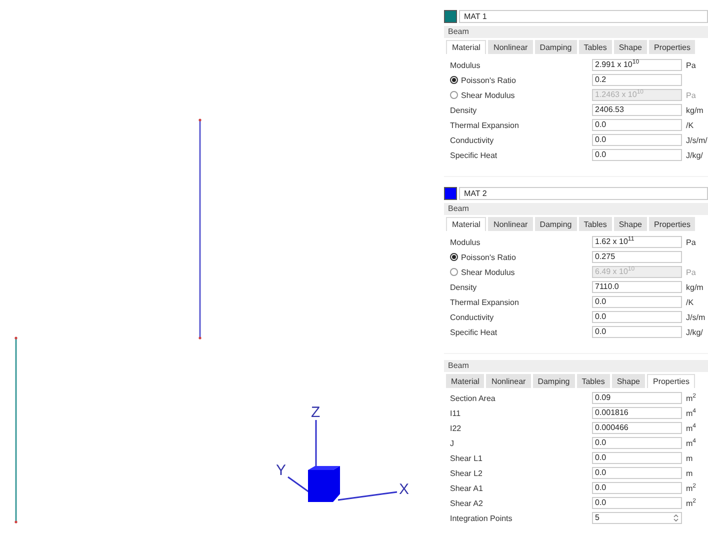  What do you see at coordinates (637, 242) in the screenshot?
I see `input-field: 1.62 x 10$^{11}$` at bounding box center [637, 242].